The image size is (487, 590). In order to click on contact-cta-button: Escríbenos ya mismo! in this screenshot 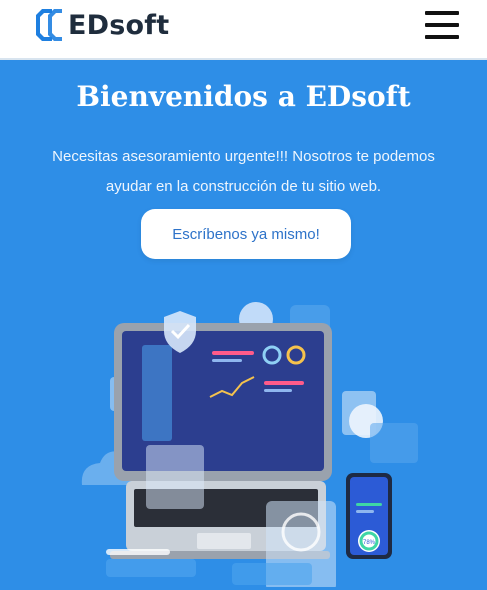, I will do `click(246, 234)`.